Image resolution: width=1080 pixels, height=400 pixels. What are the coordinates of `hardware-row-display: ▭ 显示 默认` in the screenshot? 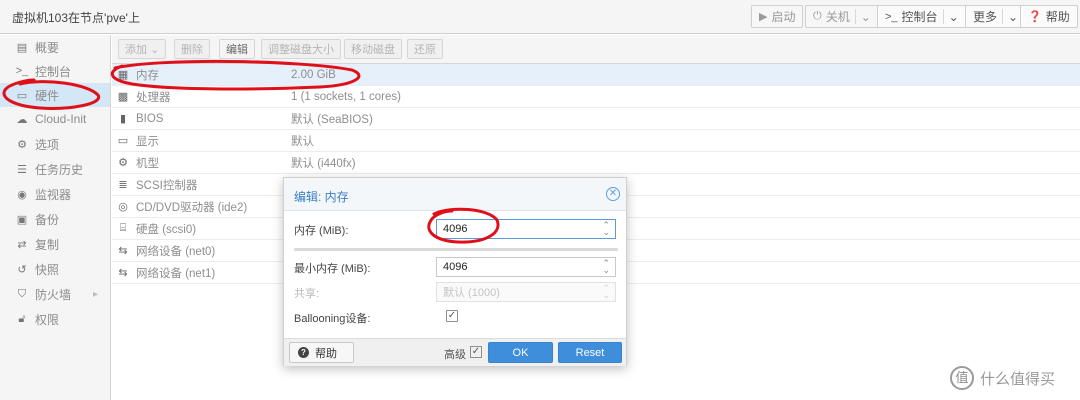 It's located at (596, 141).